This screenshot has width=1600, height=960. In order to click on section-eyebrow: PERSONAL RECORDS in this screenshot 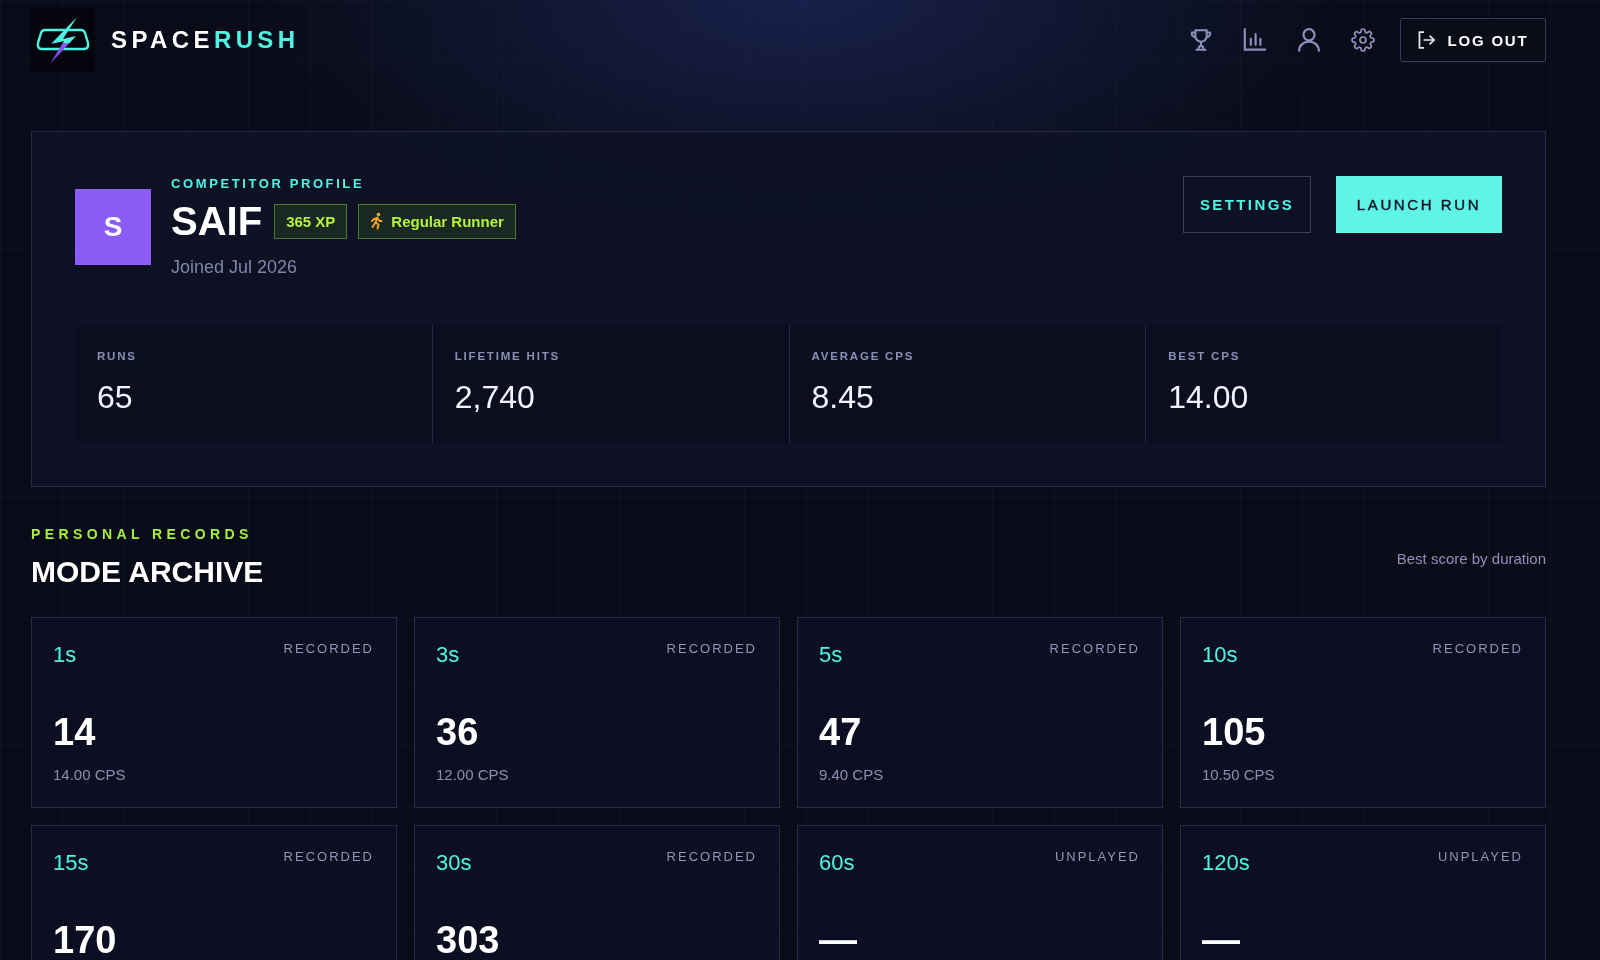, I will do `click(142, 534)`.